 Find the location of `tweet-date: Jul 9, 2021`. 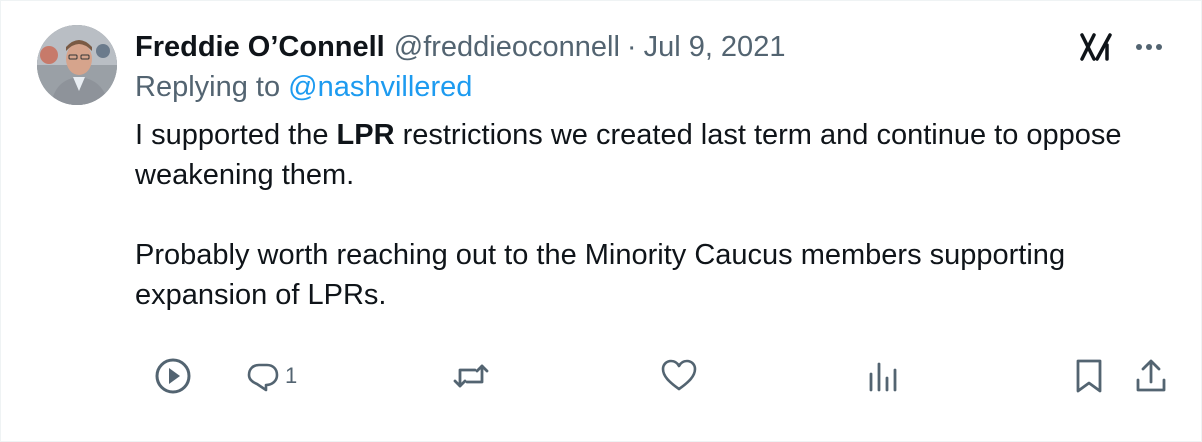

tweet-date: Jul 9, 2021 is located at coordinates (715, 47).